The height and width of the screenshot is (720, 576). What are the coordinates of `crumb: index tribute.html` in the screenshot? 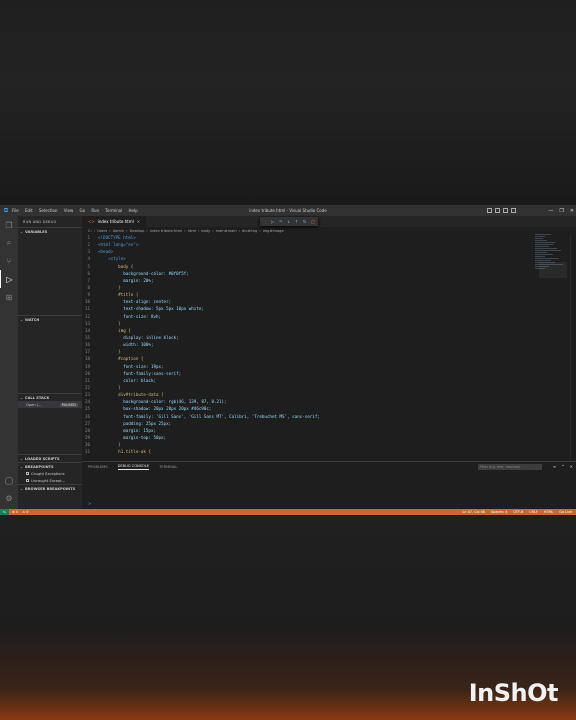 It's located at (166, 231).